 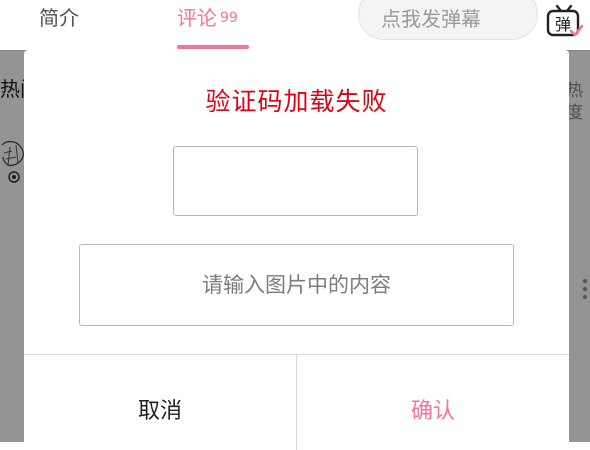 I want to click on active-tab-indicator, so click(x=213, y=47).